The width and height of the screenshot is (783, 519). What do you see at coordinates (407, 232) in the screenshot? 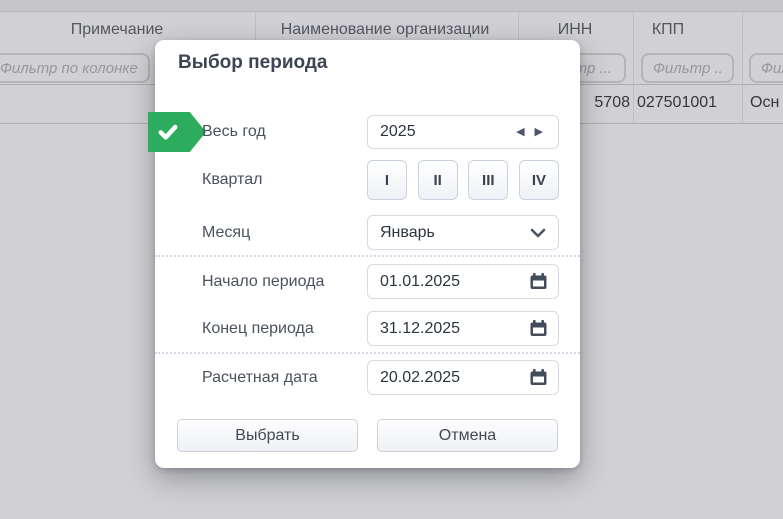
I see `month-value: Январь` at bounding box center [407, 232].